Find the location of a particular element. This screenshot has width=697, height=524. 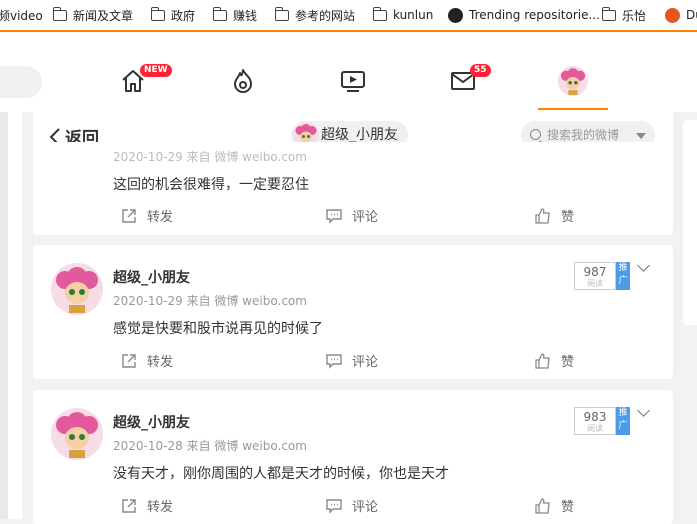

video-icon is located at coordinates (353, 81).